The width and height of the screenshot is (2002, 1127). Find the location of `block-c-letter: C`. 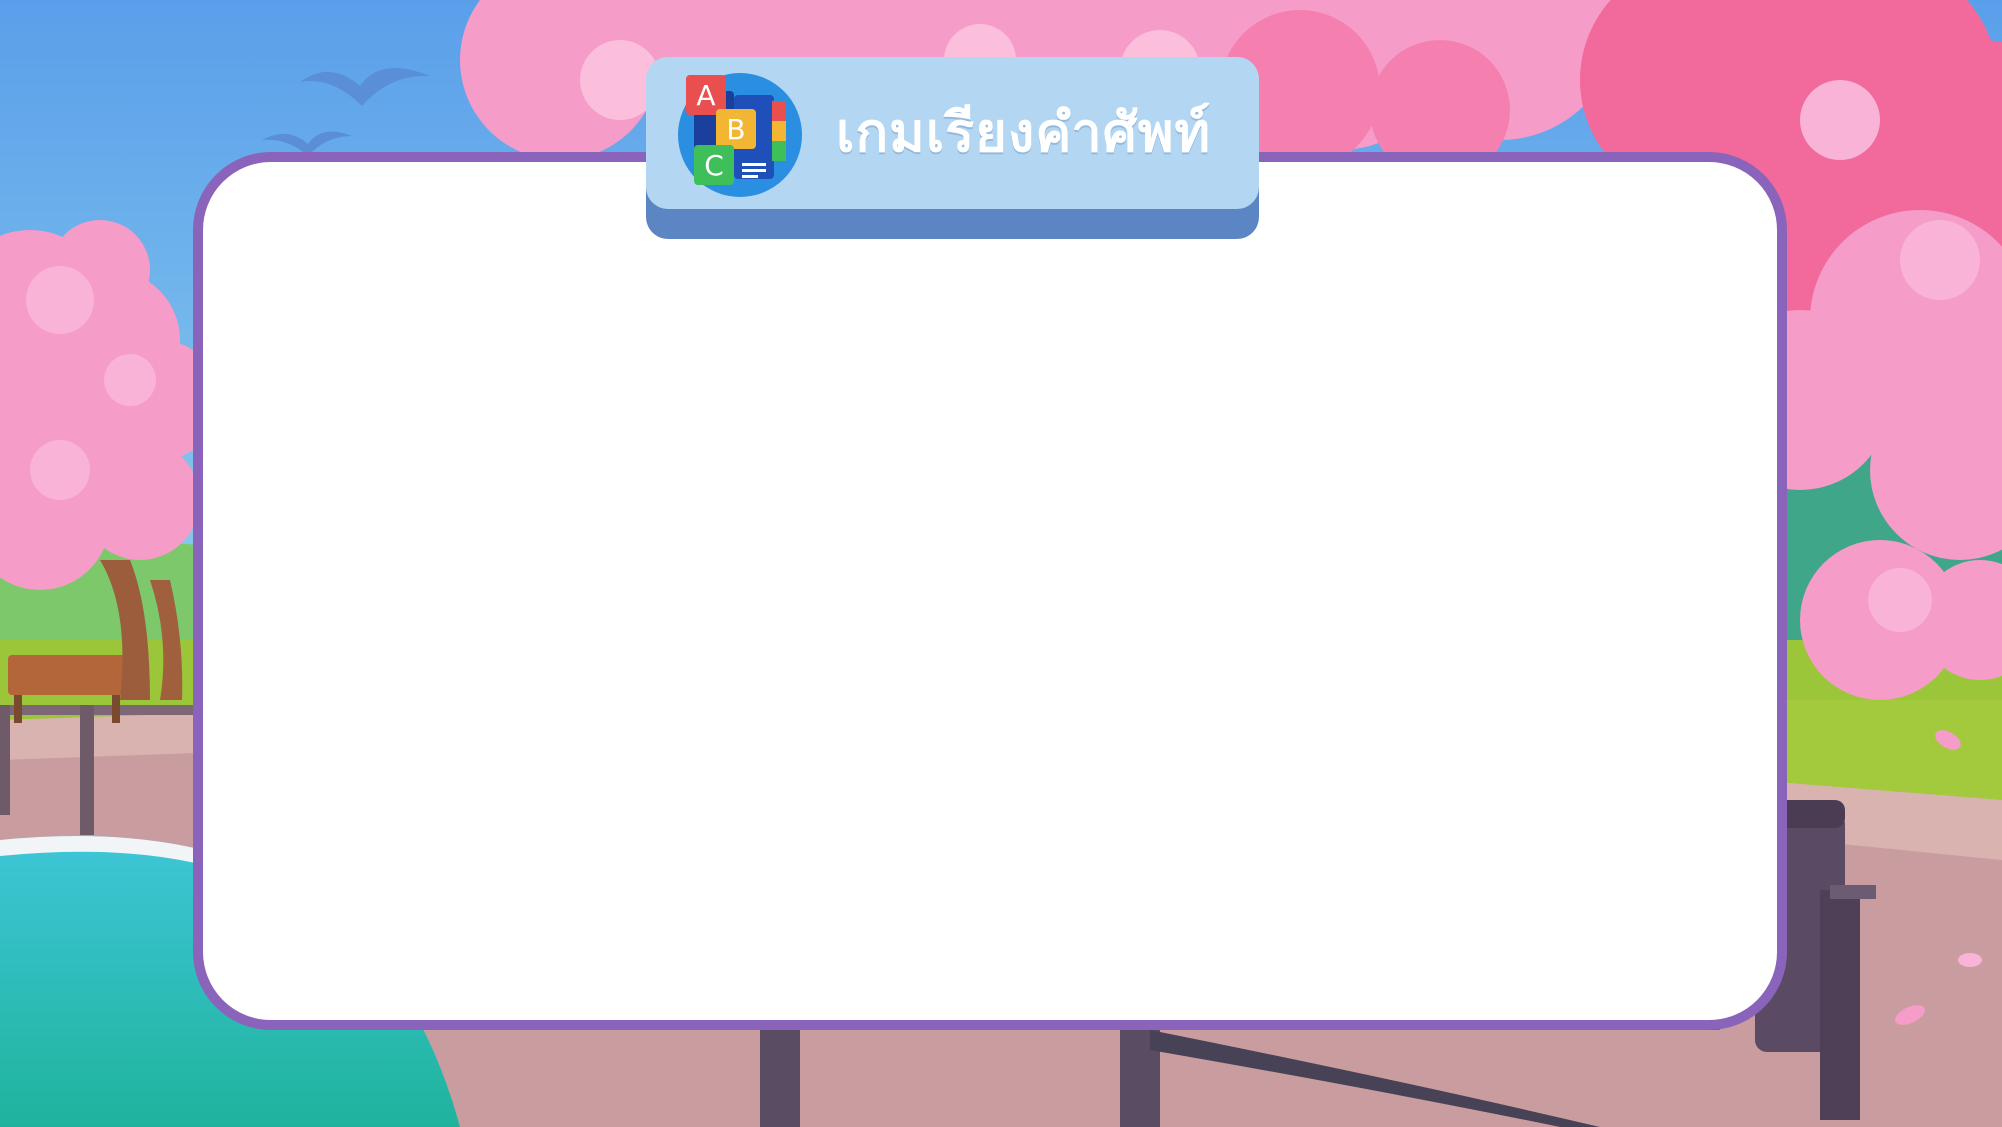

block-c-letter: C is located at coordinates (714, 165).